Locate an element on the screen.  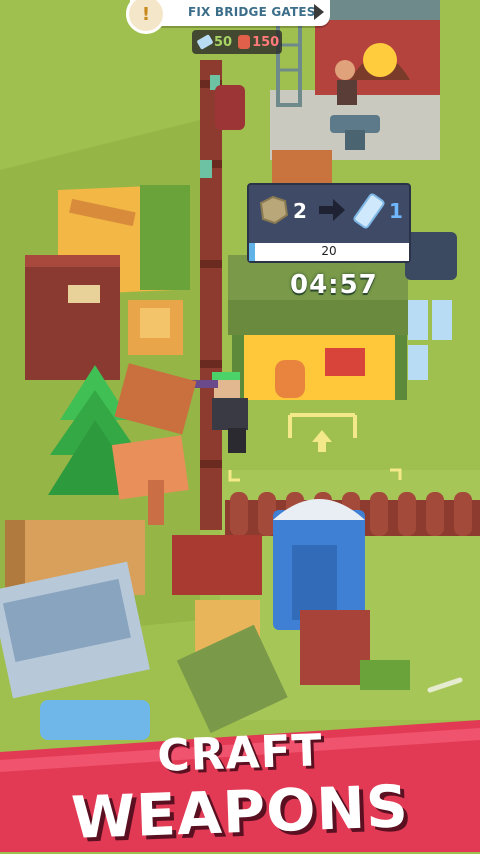
wood-count: 150 is located at coordinates (266, 42).